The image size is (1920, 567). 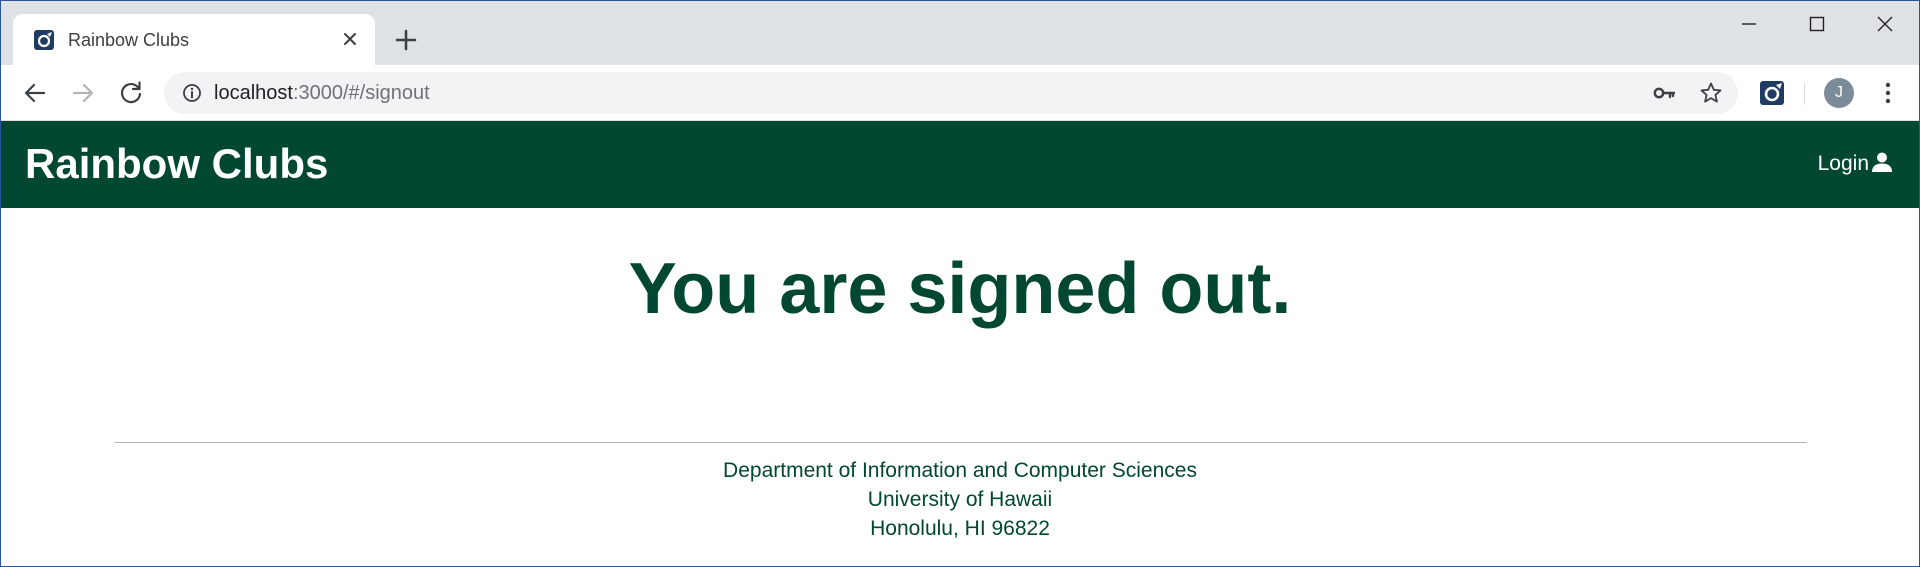 What do you see at coordinates (1711, 93) in the screenshot?
I see `star-icon` at bounding box center [1711, 93].